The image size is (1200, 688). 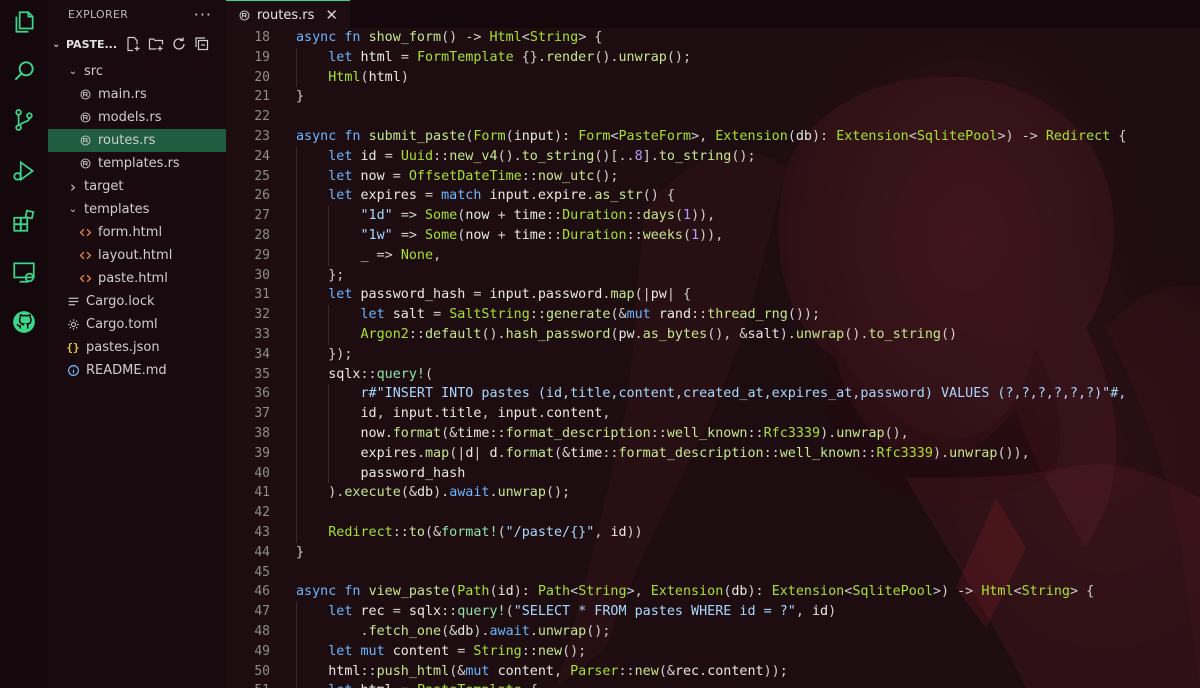 I want to click on code-token: title, so click(x=461, y=414).